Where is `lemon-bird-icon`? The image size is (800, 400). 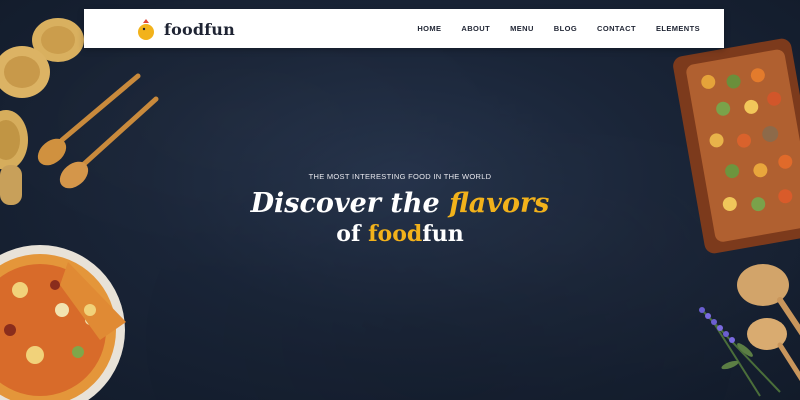
lemon-bird-icon is located at coordinates (146, 29).